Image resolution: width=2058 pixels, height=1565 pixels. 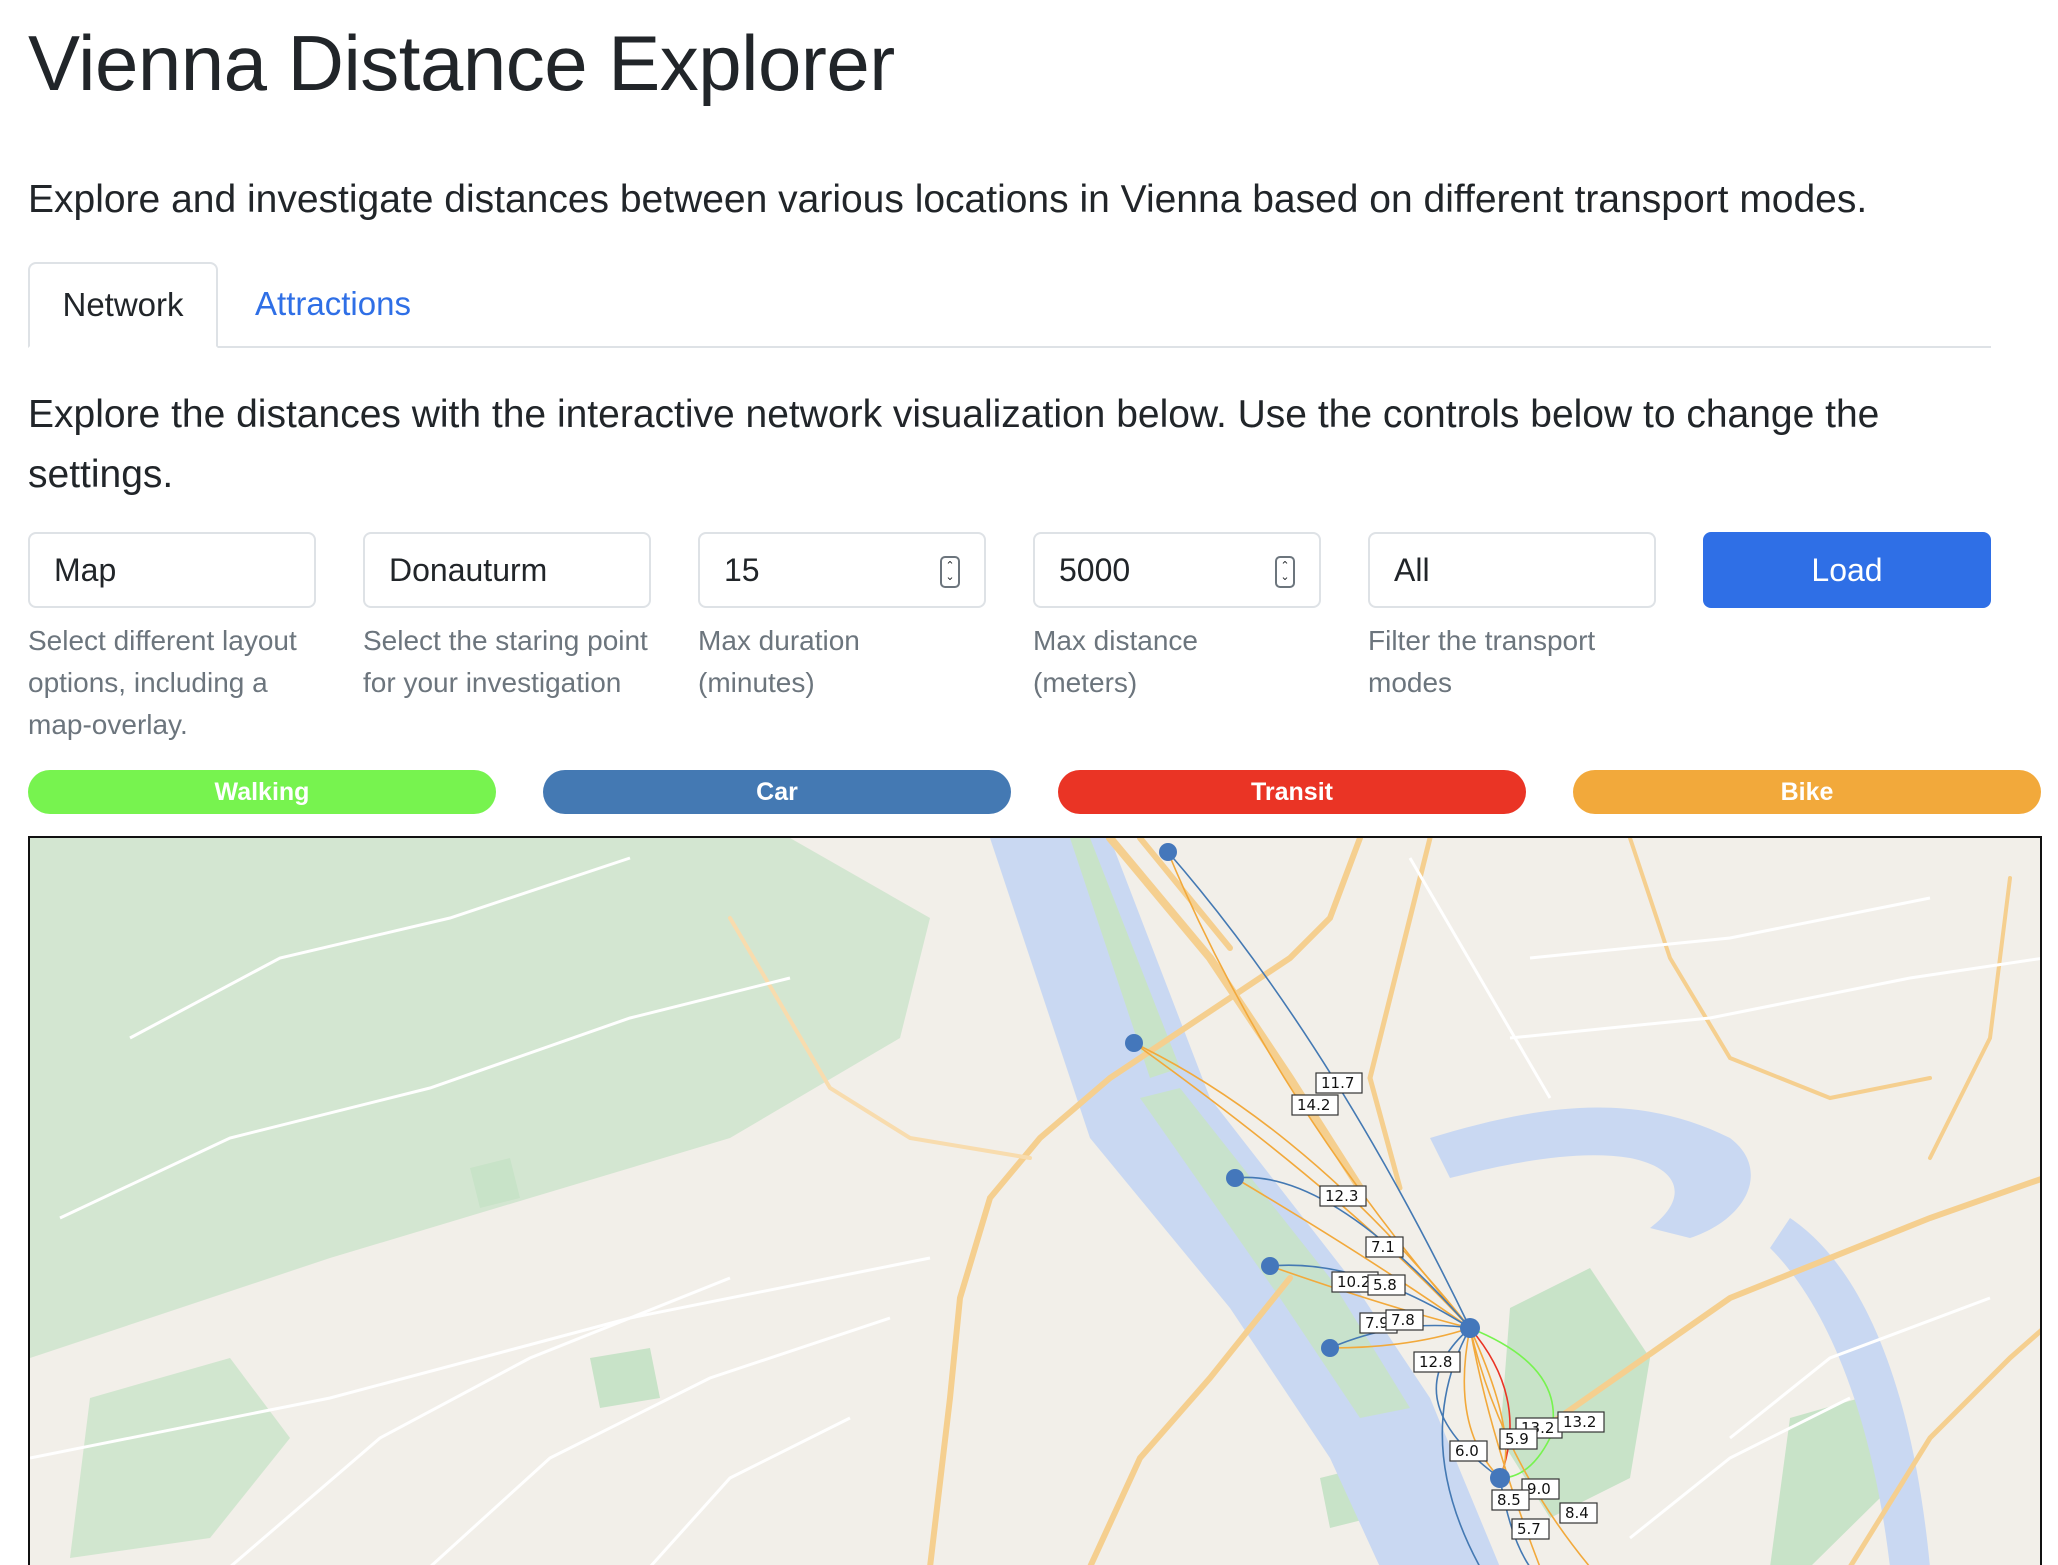 I want to click on transport-mode-help: Filter the transport modes, so click(x=1482, y=661).